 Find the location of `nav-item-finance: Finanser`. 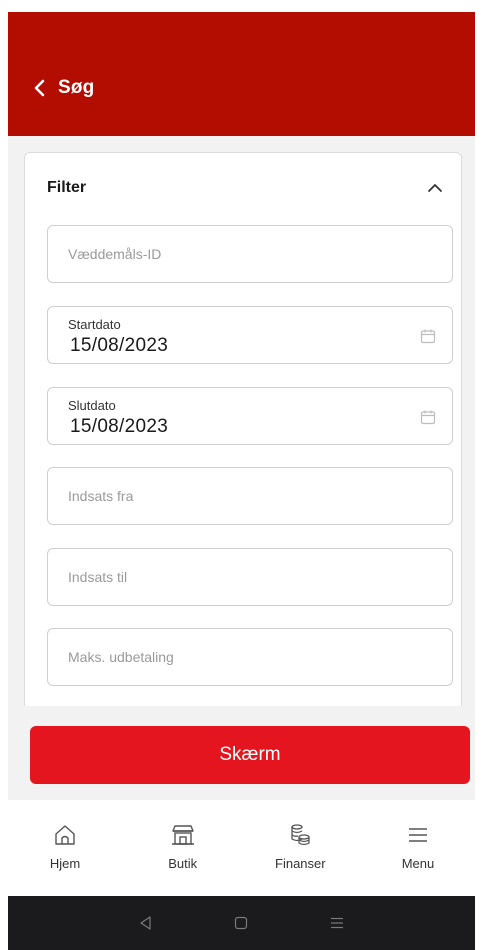

nav-item-finance: Finanser is located at coordinates (300, 848).